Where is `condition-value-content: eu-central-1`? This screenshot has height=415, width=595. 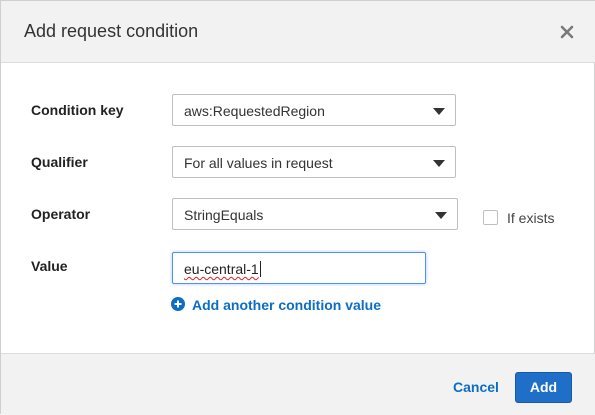
condition-value-content: eu-central-1 is located at coordinates (221, 269).